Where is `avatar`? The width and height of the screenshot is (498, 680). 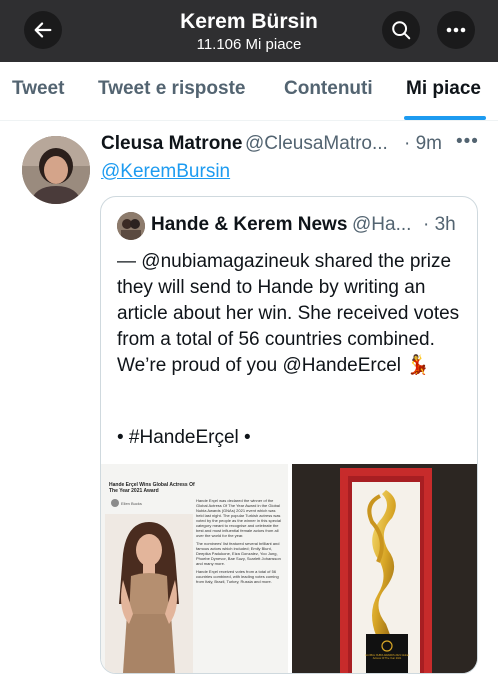
avatar is located at coordinates (56, 170).